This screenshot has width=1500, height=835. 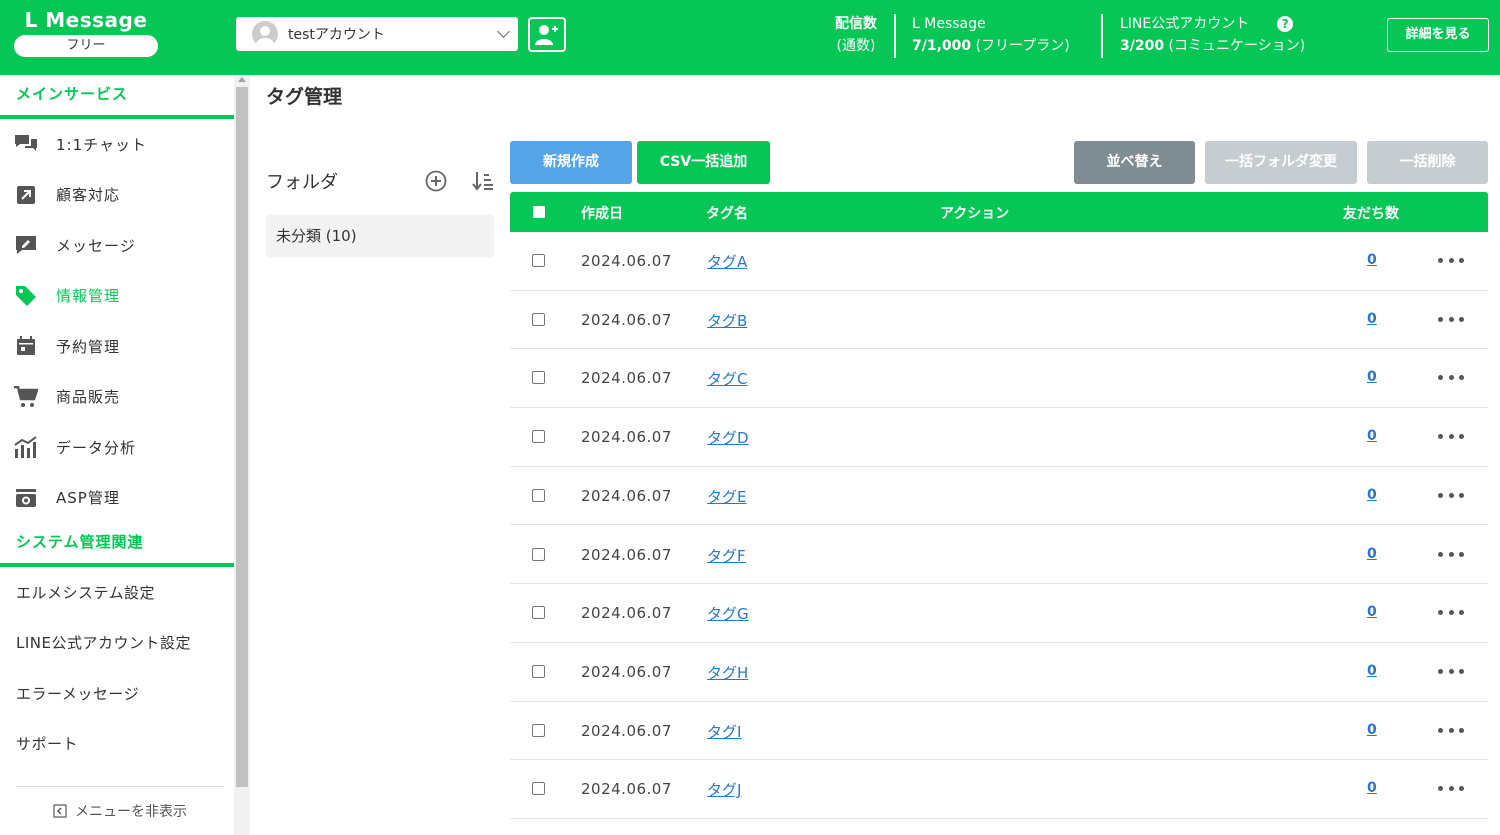 I want to click on column-header-created: 作成日, so click(x=602, y=213).